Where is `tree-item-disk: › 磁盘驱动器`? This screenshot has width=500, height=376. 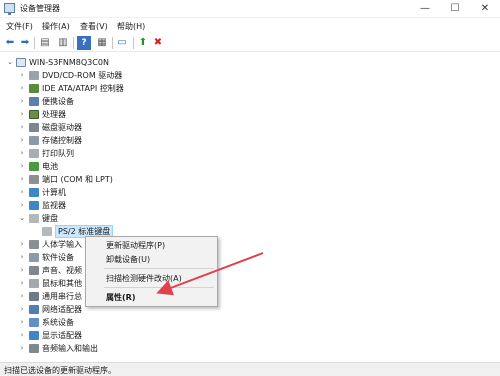
tree-item-disk: › 磁盘驱动器 is located at coordinates (100, 127).